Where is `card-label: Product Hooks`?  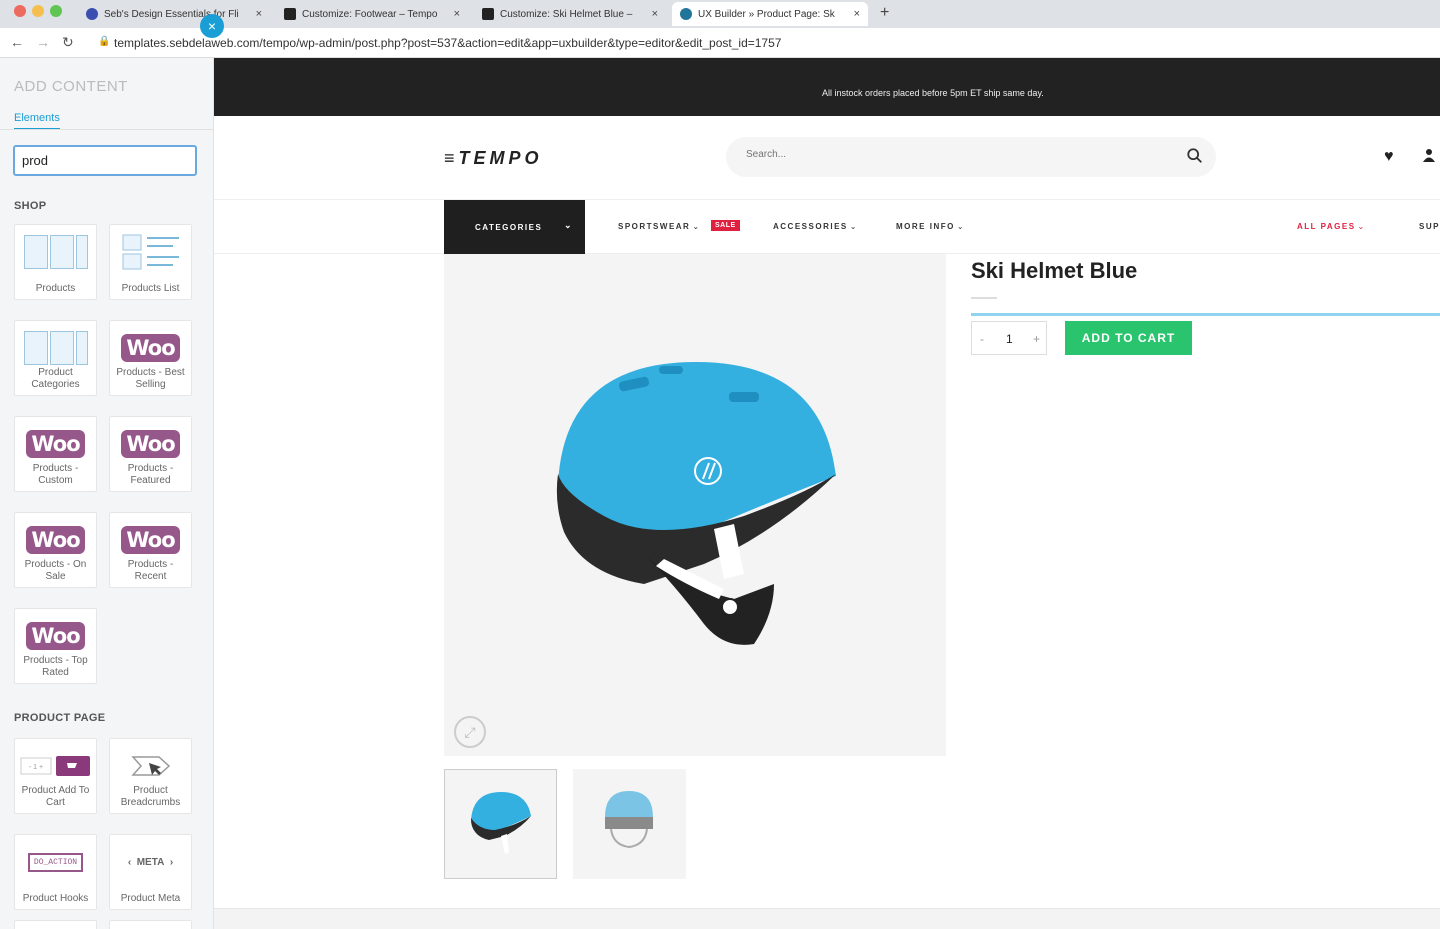 card-label: Product Hooks is located at coordinates (55, 898).